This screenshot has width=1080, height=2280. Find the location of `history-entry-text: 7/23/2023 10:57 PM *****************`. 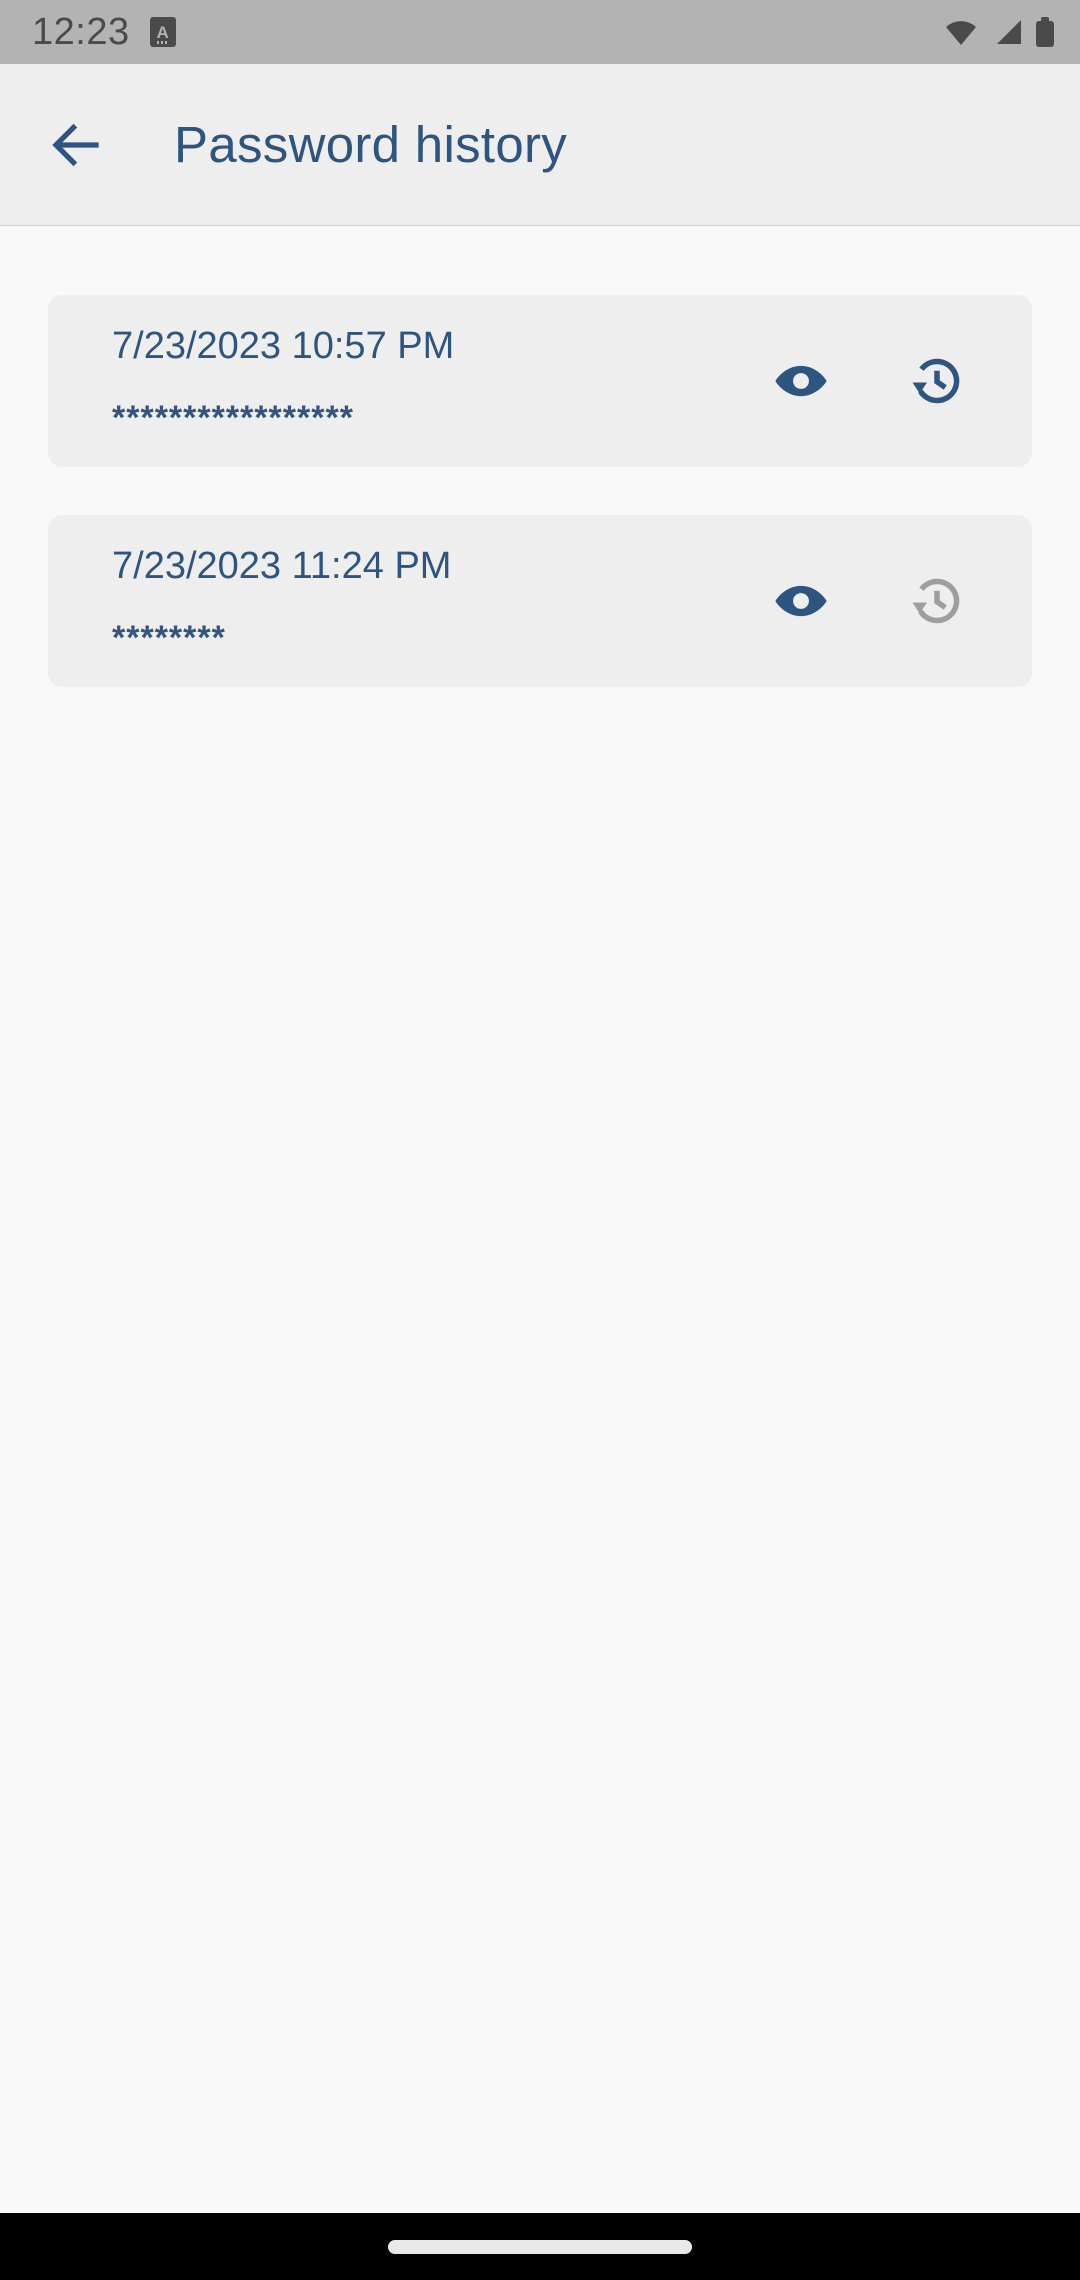

history-entry-text: 7/23/2023 10:57 PM ***************** is located at coordinates (415, 381).